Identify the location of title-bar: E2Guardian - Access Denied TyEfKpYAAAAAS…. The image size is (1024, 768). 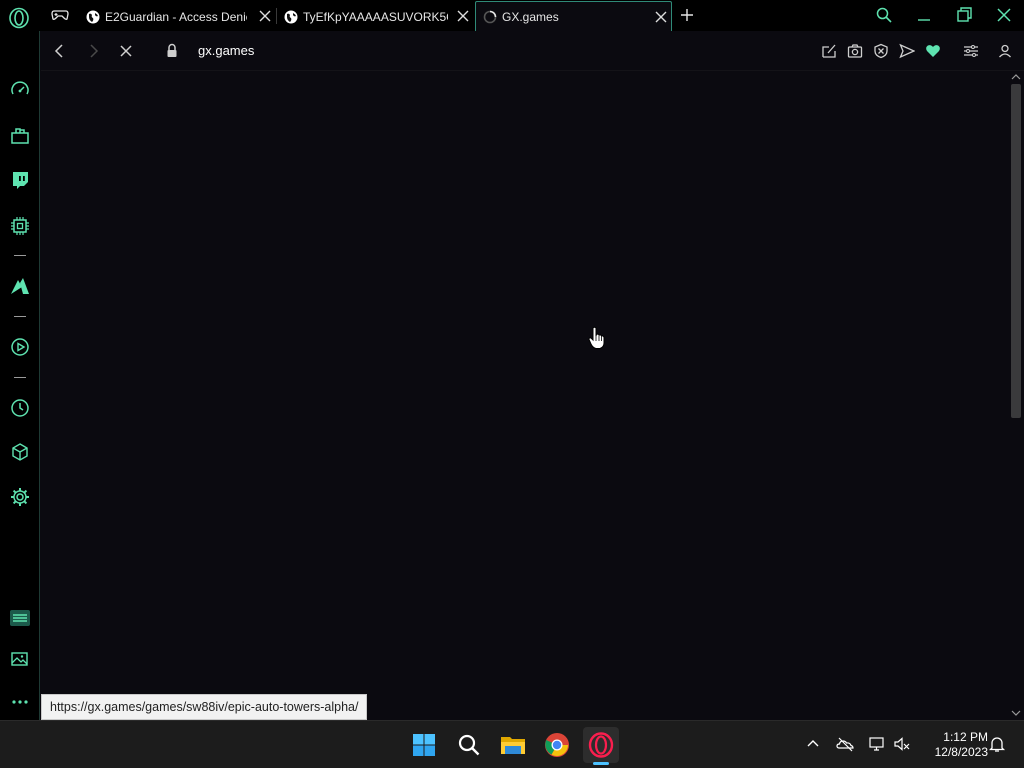
(512, 15).